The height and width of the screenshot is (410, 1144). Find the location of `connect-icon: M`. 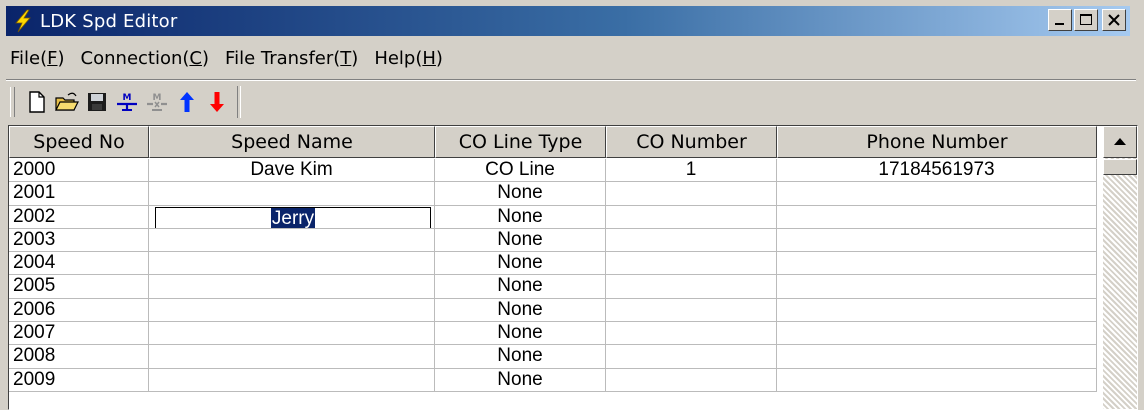

connect-icon: M is located at coordinates (127, 102).